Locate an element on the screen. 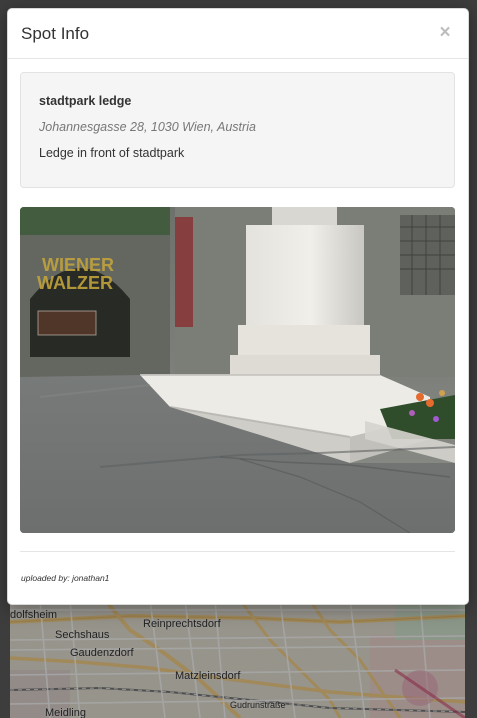 The image size is (477, 718). uploaded-by: uploaded by: jonathan1 is located at coordinates (65, 578).